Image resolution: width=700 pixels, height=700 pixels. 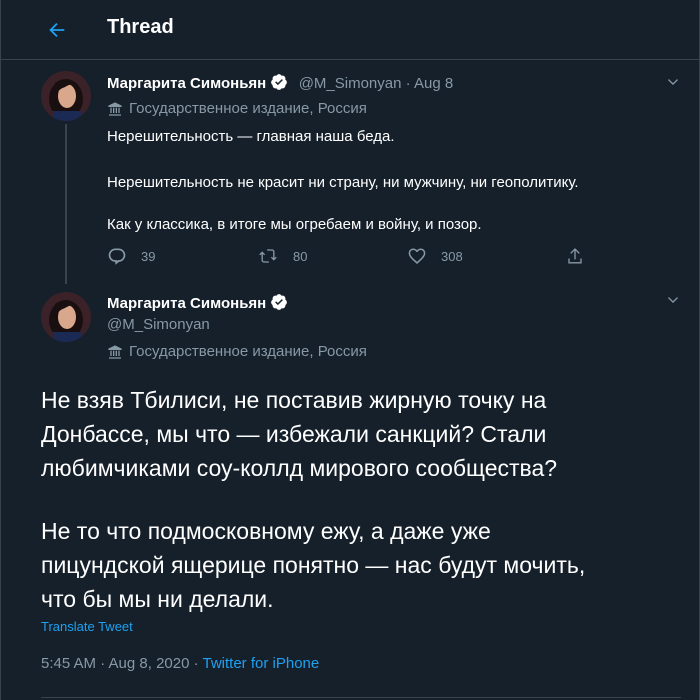 What do you see at coordinates (148, 256) in the screenshot?
I see `reply-count: 39` at bounding box center [148, 256].